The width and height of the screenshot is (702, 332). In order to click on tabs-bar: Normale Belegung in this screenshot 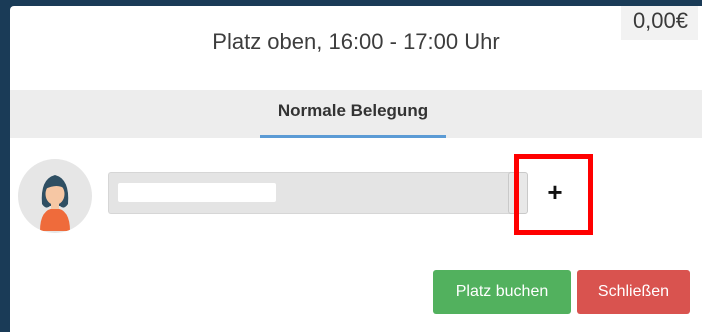, I will do `click(356, 114)`.